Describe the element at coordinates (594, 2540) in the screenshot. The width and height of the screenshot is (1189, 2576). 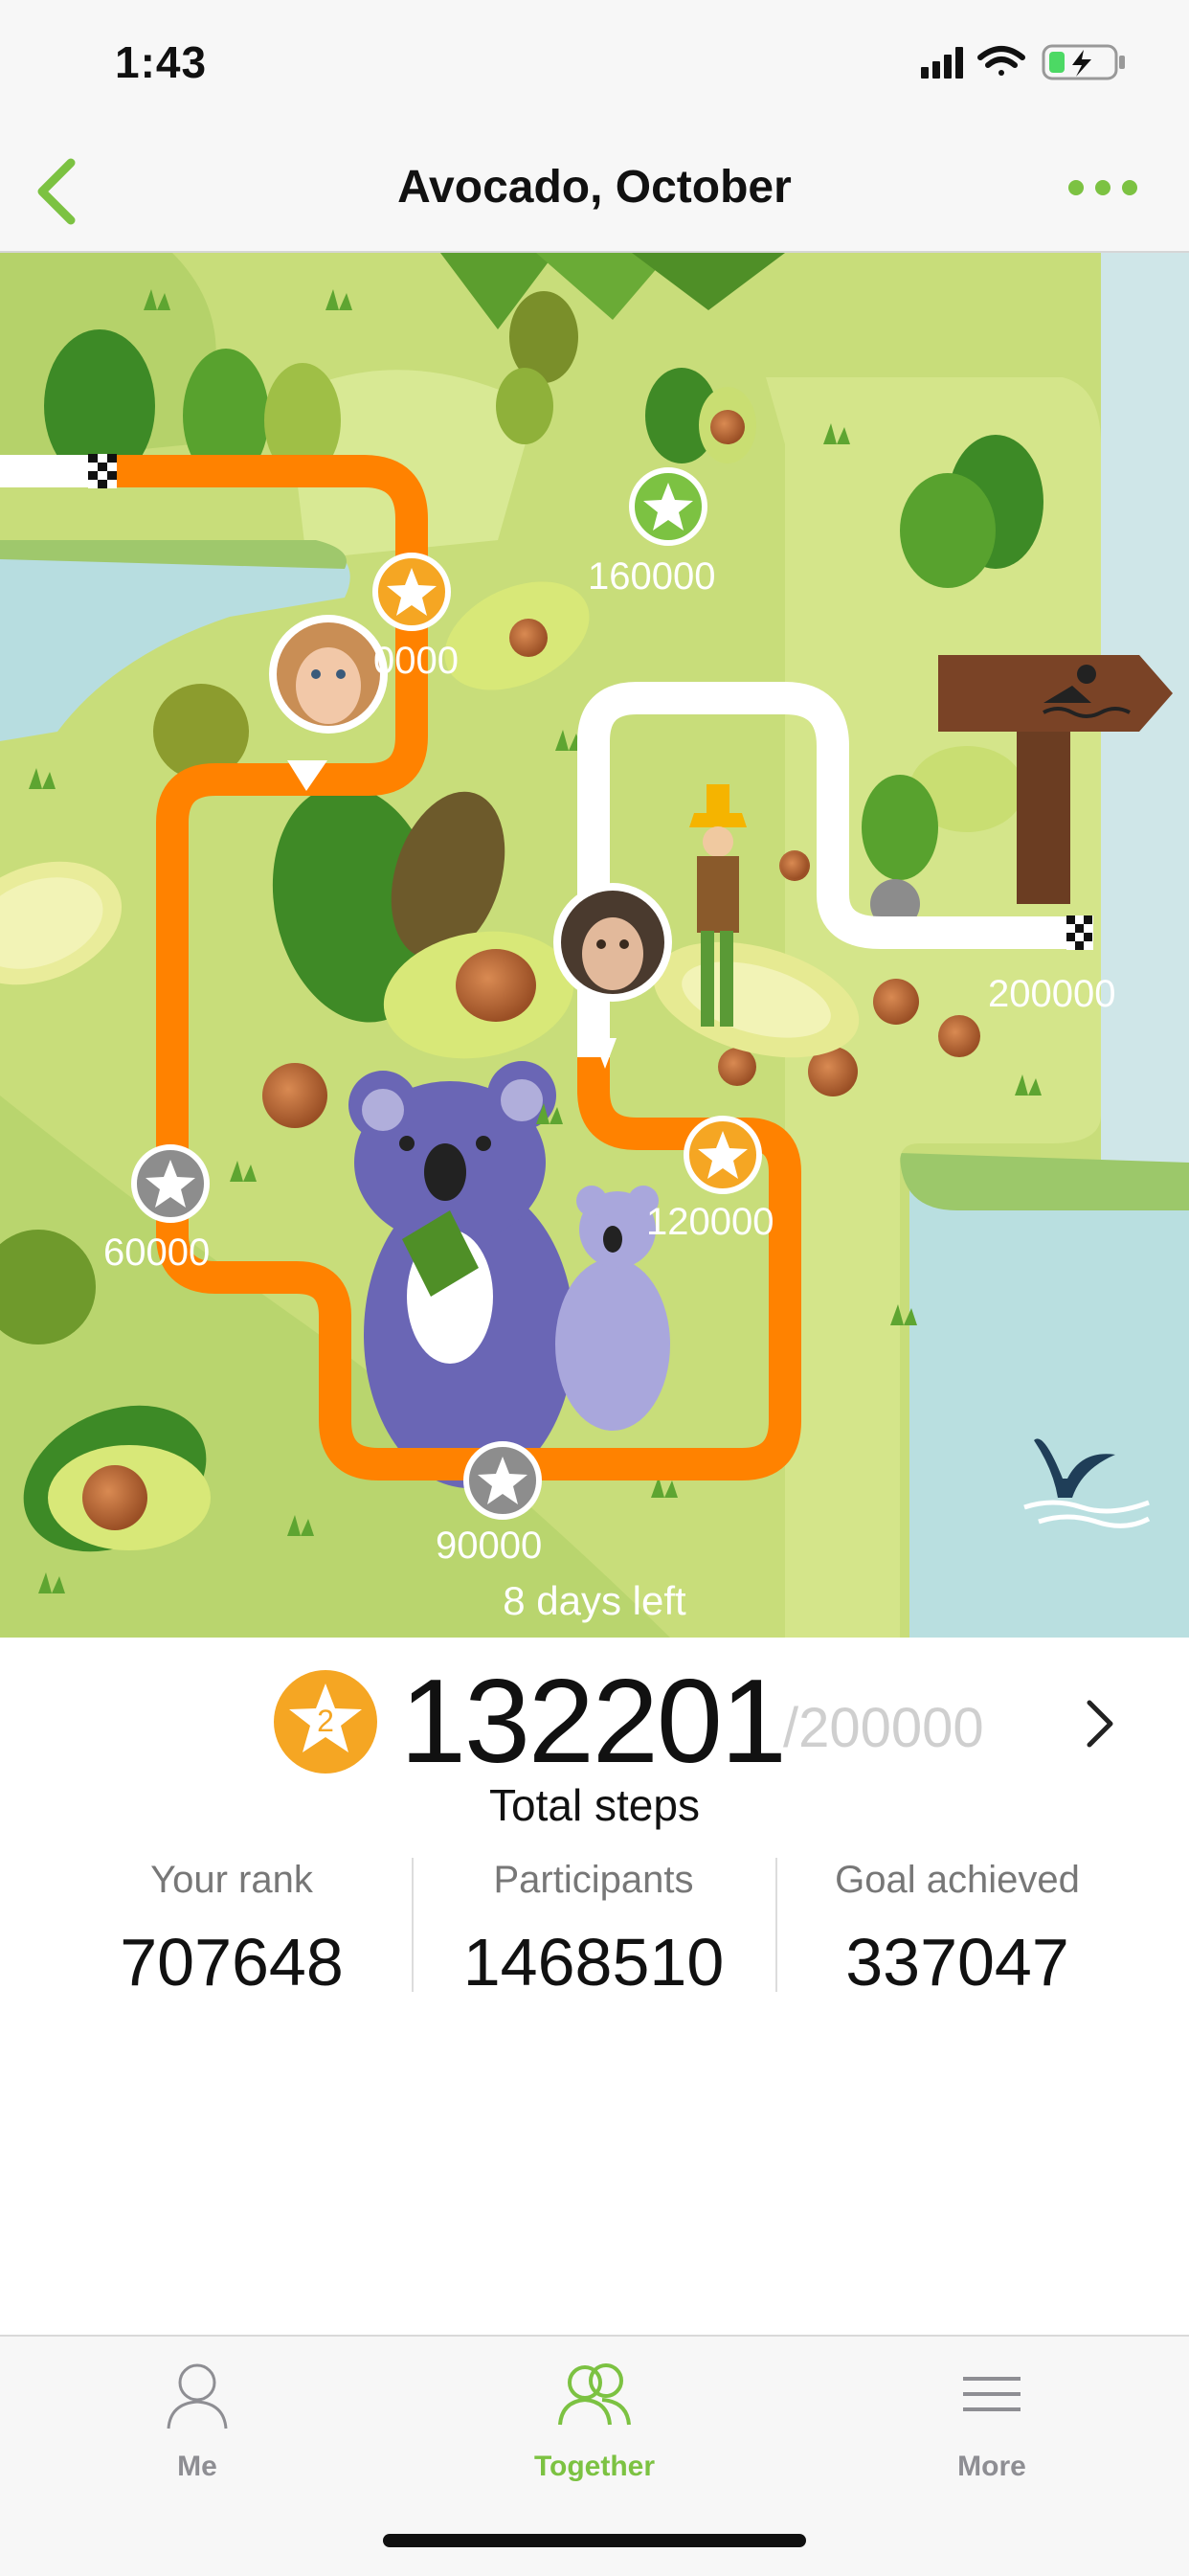
I see `home-indicator` at that location.